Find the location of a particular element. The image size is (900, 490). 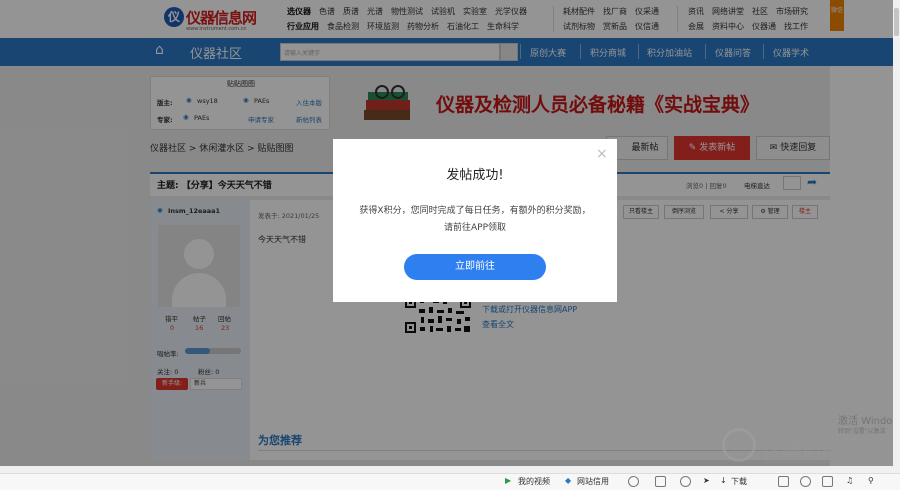

vertical-scroll-thumb is located at coordinates (896, 22).